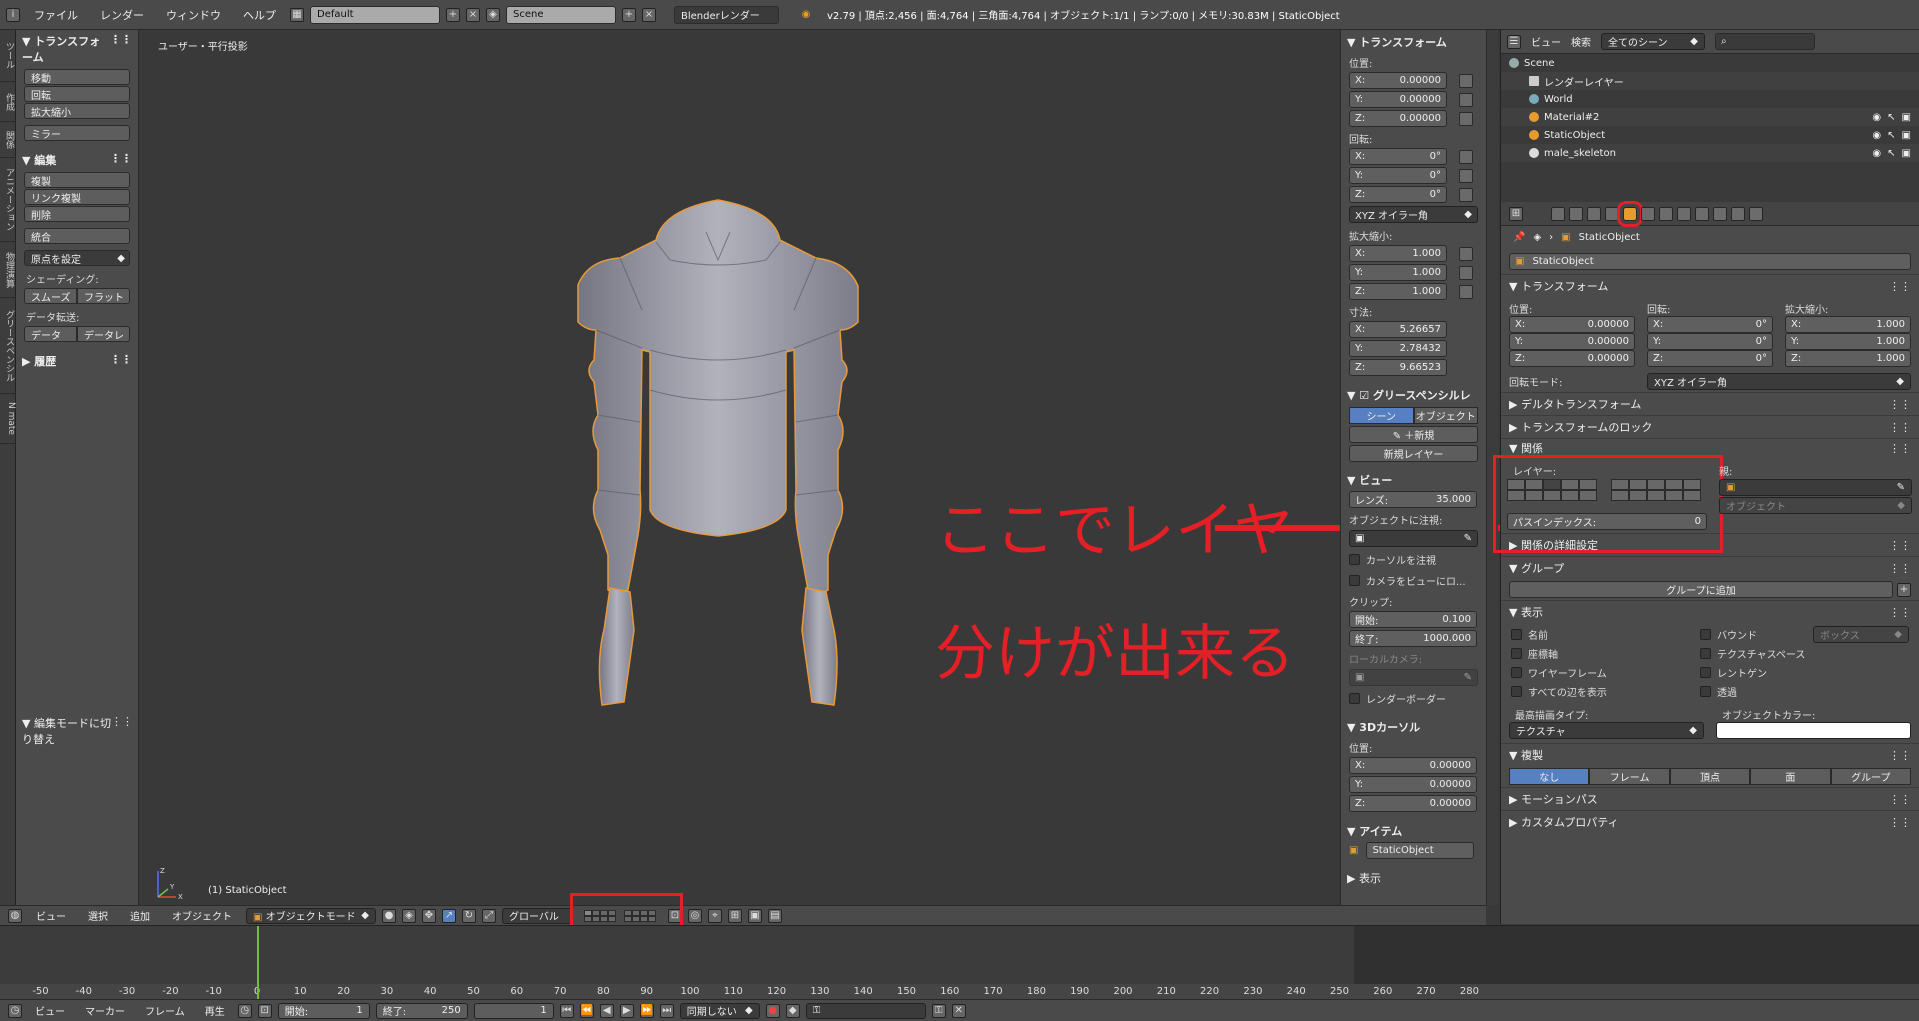  What do you see at coordinates (1605, 672) in the screenshot?
I see `show-wire-checkbox: ワイヤーフレーム` at bounding box center [1605, 672].